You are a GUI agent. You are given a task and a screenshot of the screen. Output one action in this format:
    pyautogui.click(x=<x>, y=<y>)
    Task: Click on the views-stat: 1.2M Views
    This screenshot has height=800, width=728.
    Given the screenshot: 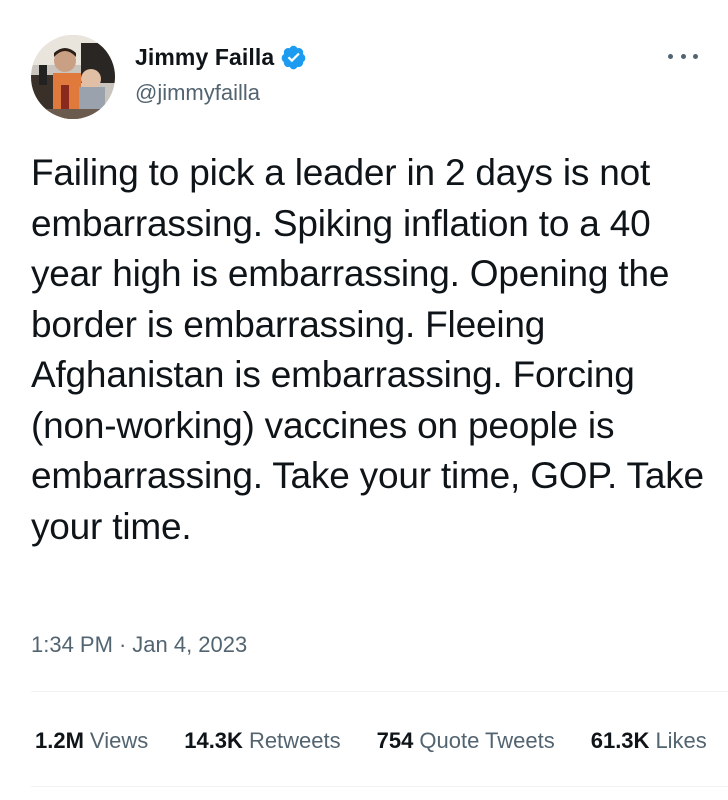 What is the action you would take?
    pyautogui.click(x=91, y=741)
    